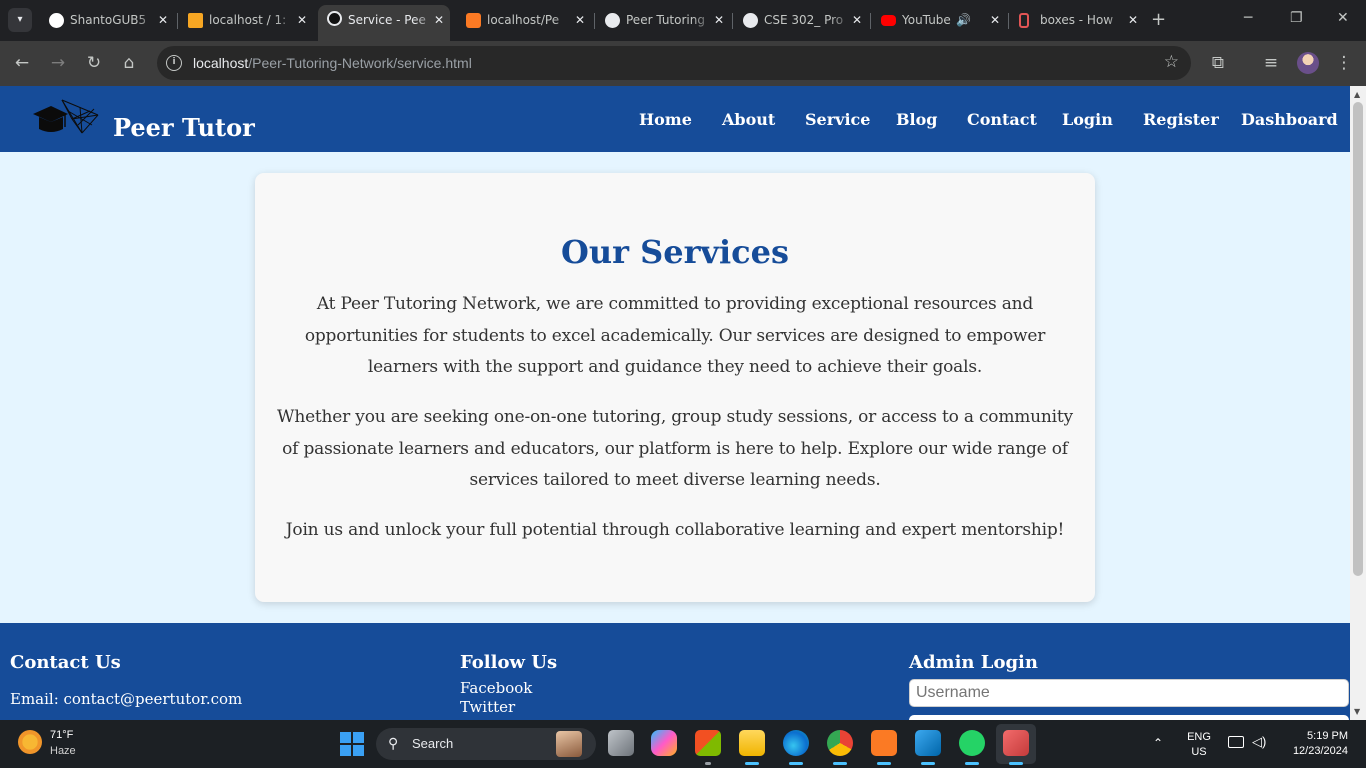 The image size is (1366, 768). I want to click on edge-icon, so click(796, 747).